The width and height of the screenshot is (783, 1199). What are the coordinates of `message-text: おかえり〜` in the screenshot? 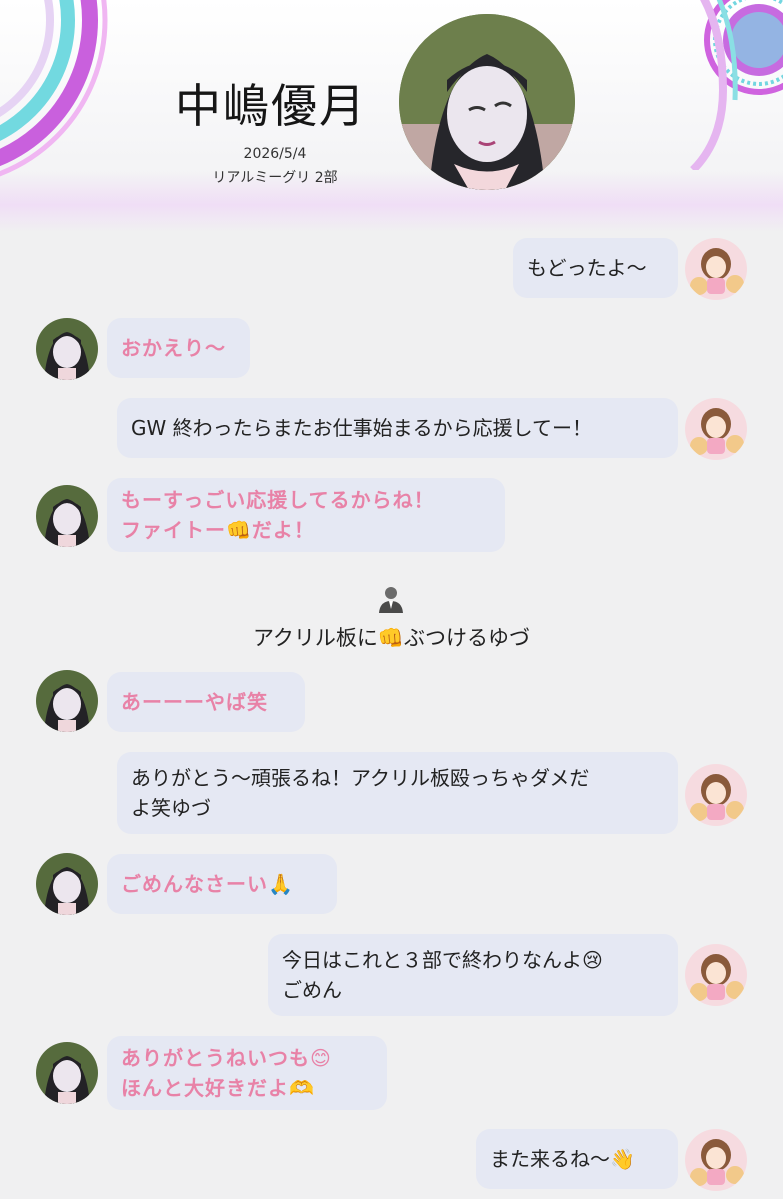 It's located at (173, 348).